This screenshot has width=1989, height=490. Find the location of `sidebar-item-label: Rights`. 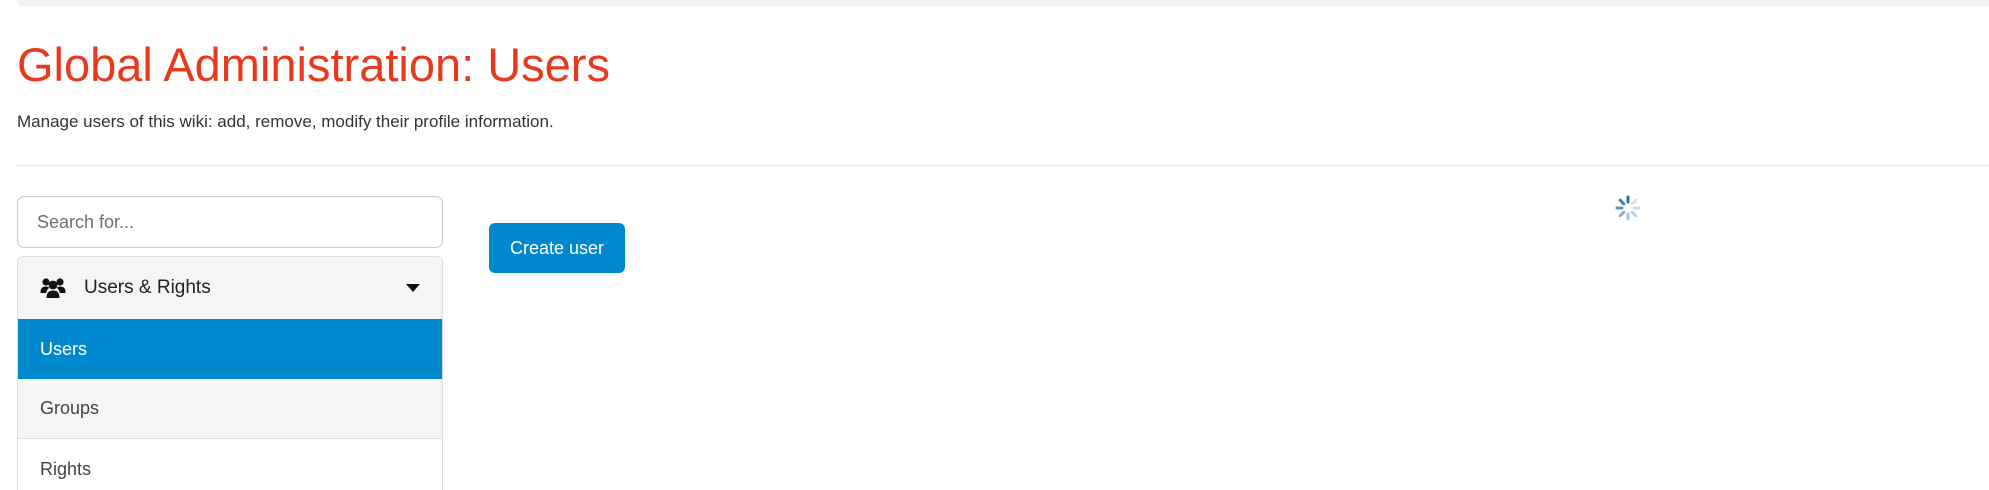

sidebar-item-label: Rights is located at coordinates (66, 468).